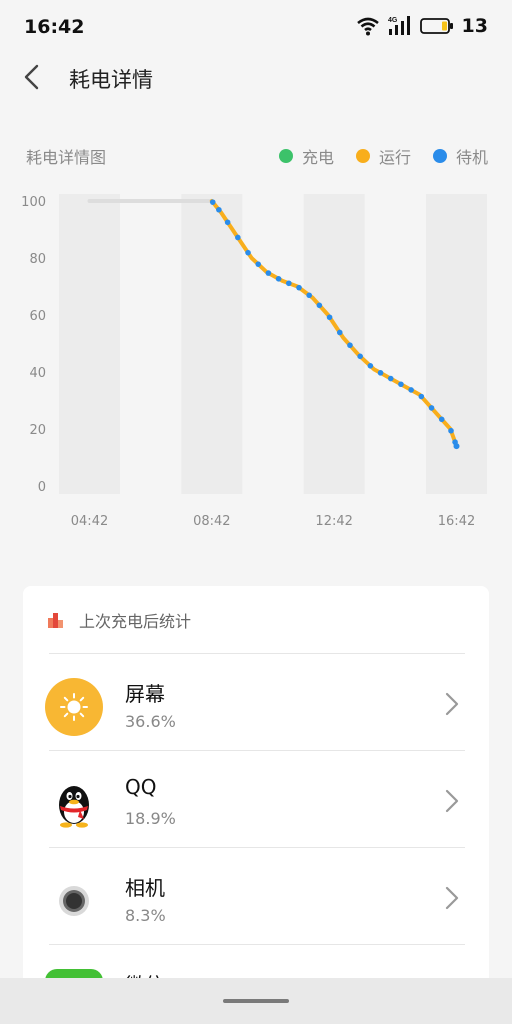  What do you see at coordinates (256, 702) in the screenshot?
I see `usage-item-screen: 屏幕 36.6%` at bounding box center [256, 702].